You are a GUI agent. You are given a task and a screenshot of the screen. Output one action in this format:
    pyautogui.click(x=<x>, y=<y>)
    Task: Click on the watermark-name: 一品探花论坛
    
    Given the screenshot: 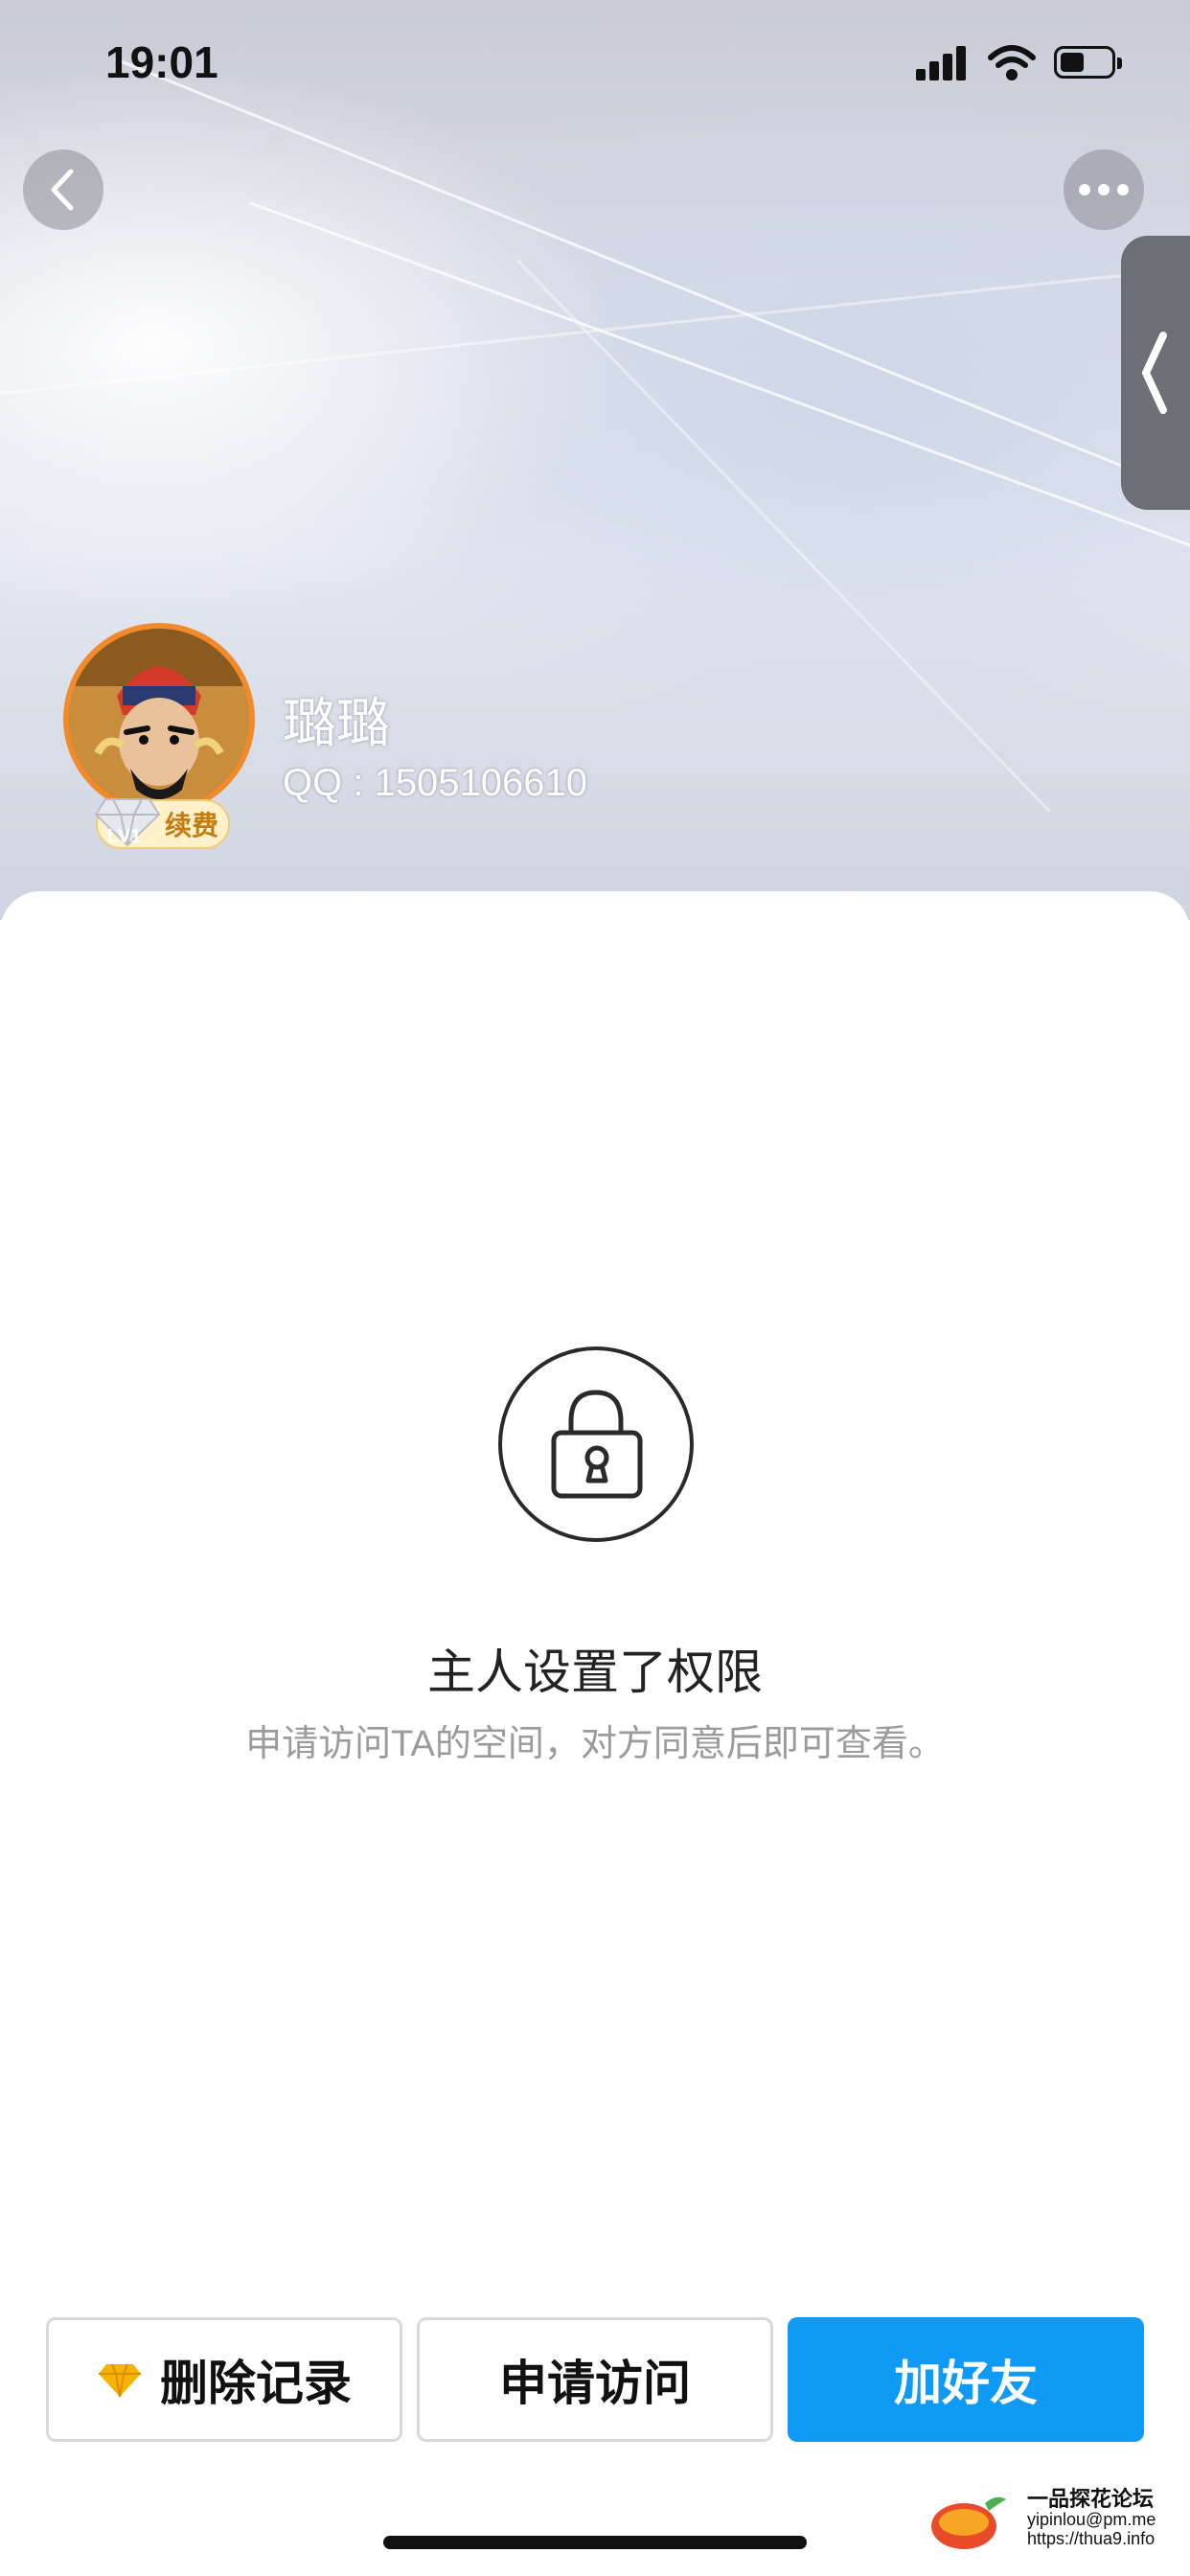 What is the action you would take?
    pyautogui.click(x=1091, y=2499)
    